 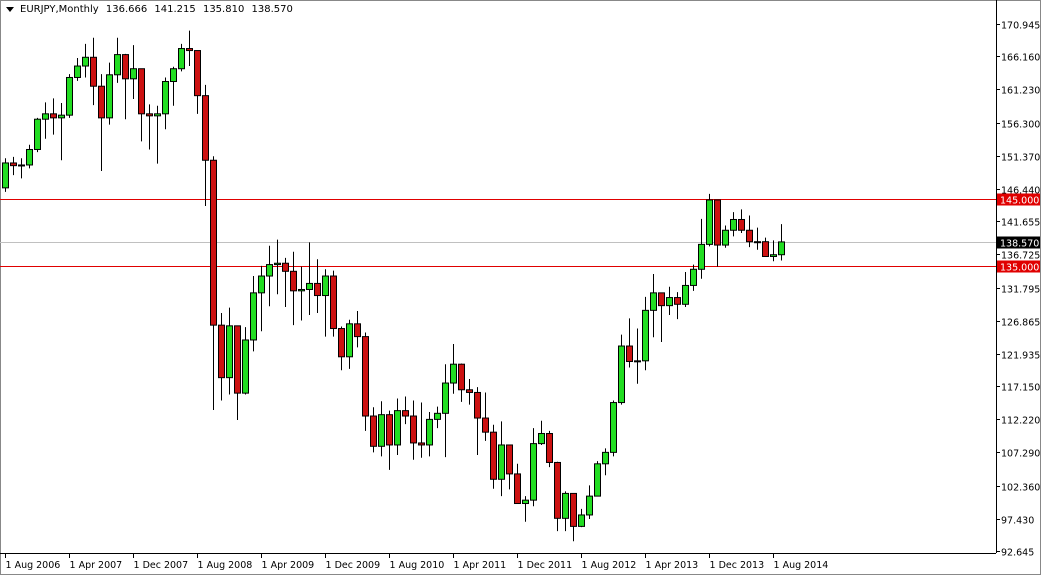 I want to click on open-value: 136.666, so click(x=126, y=9).